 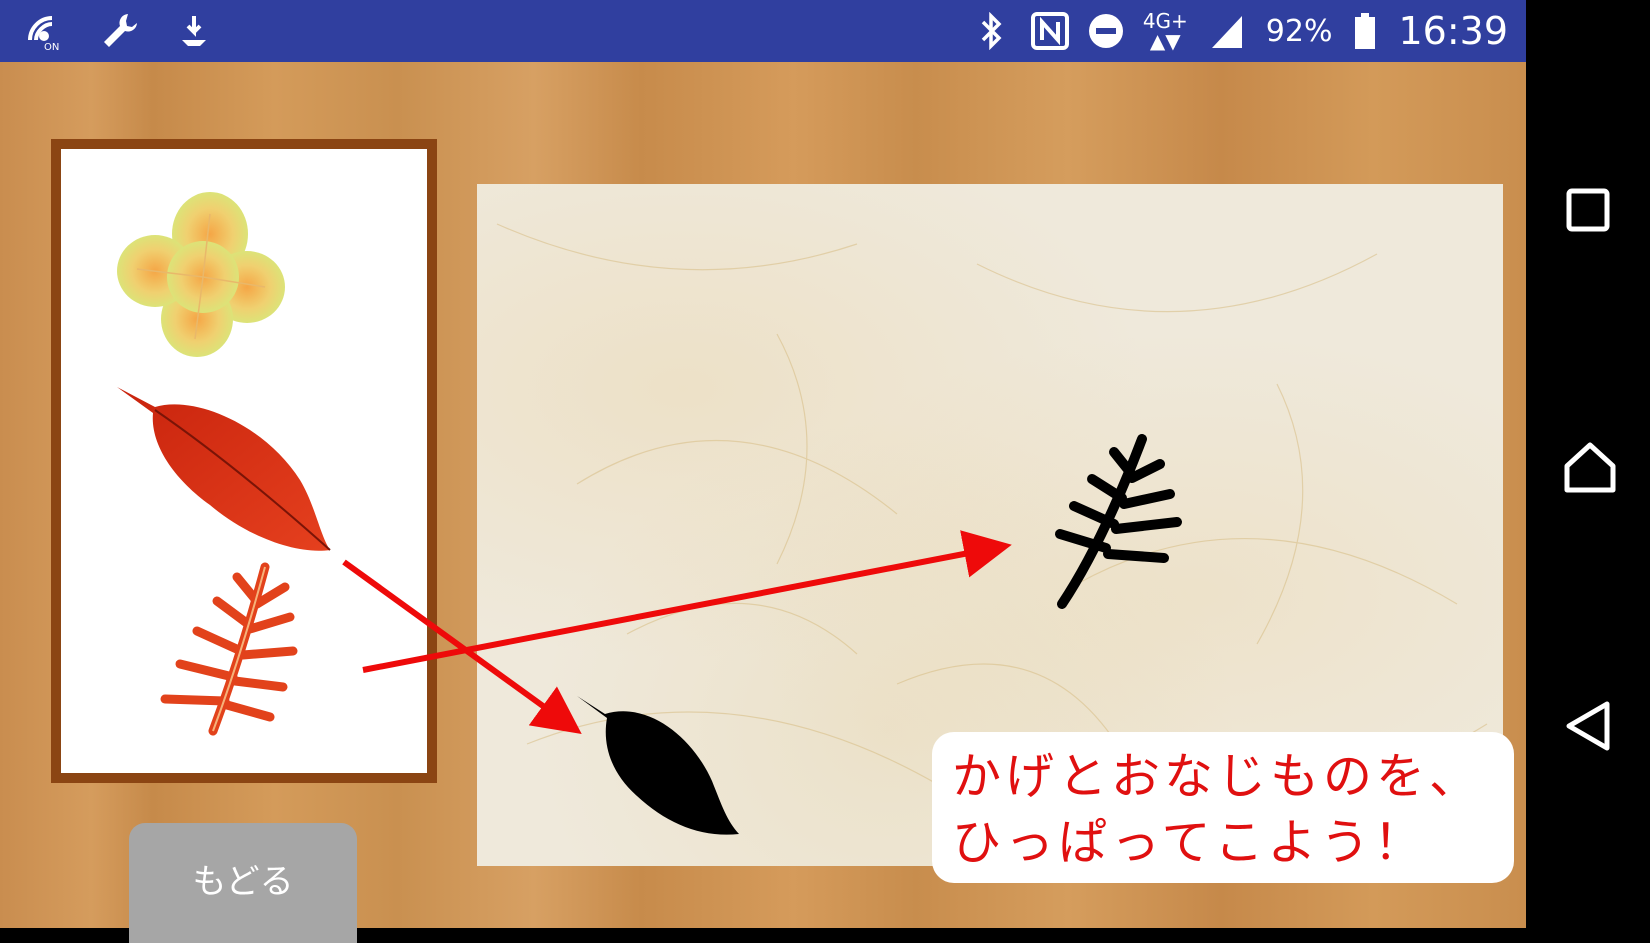 I want to click on battery-icon, so click(x=1365, y=31).